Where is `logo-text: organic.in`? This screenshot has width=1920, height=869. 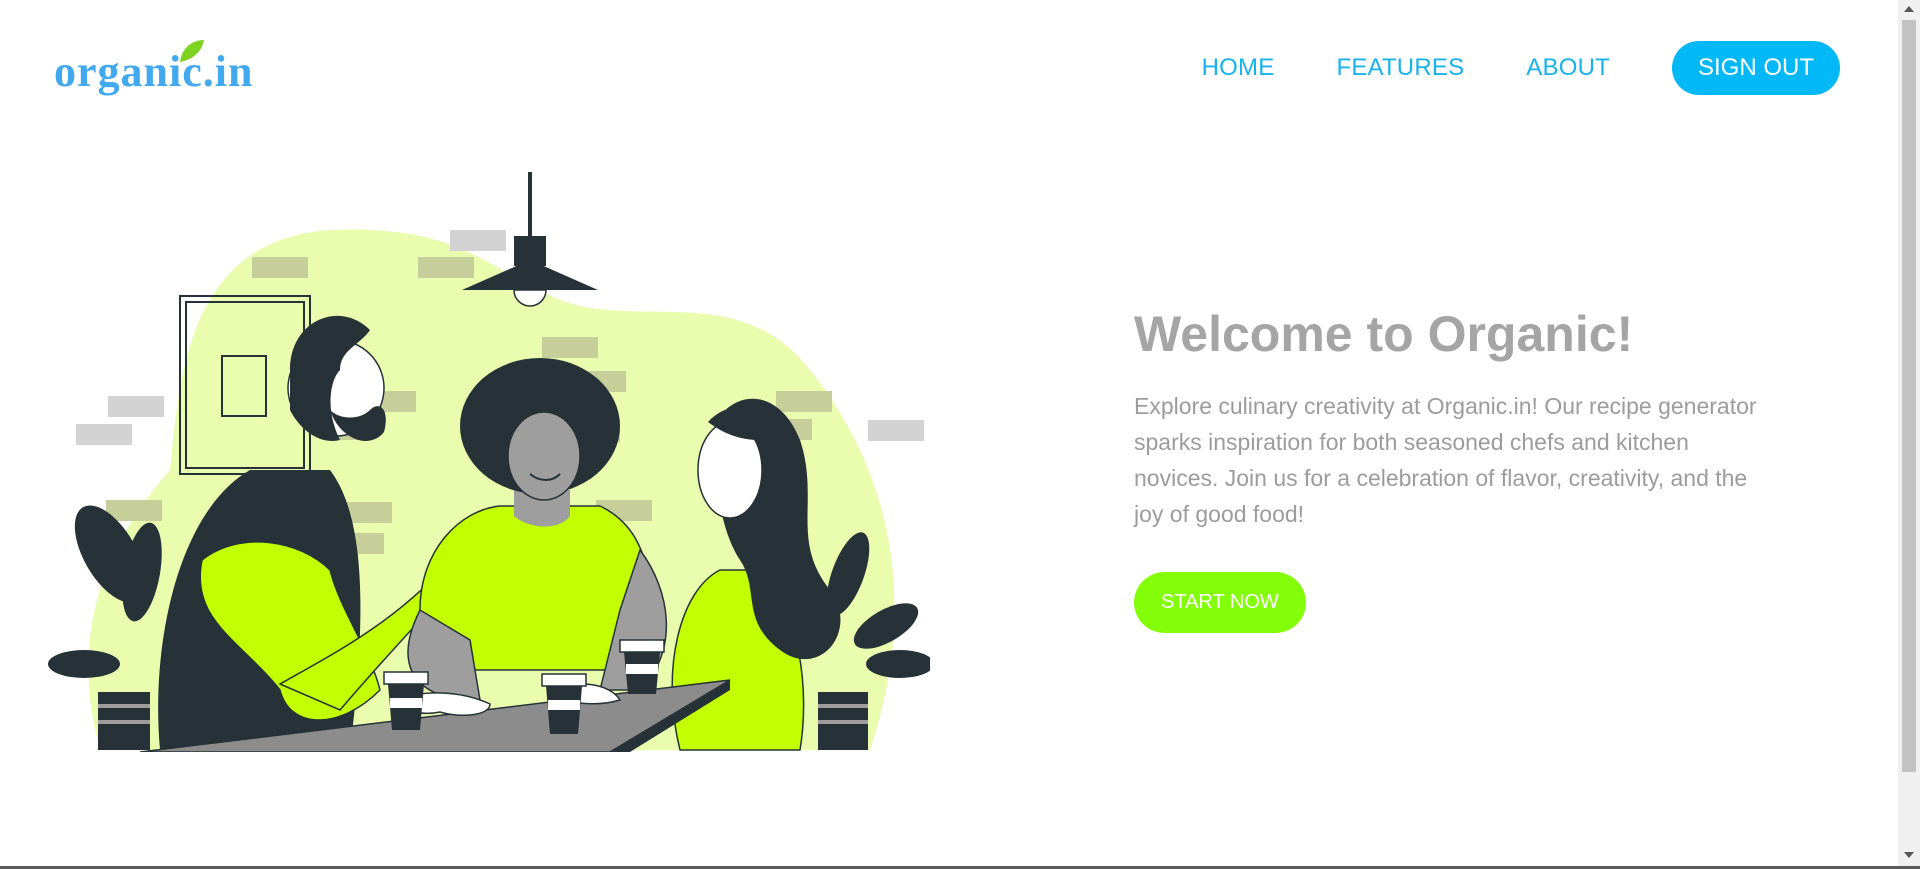
logo-text: organic.in is located at coordinates (153, 71).